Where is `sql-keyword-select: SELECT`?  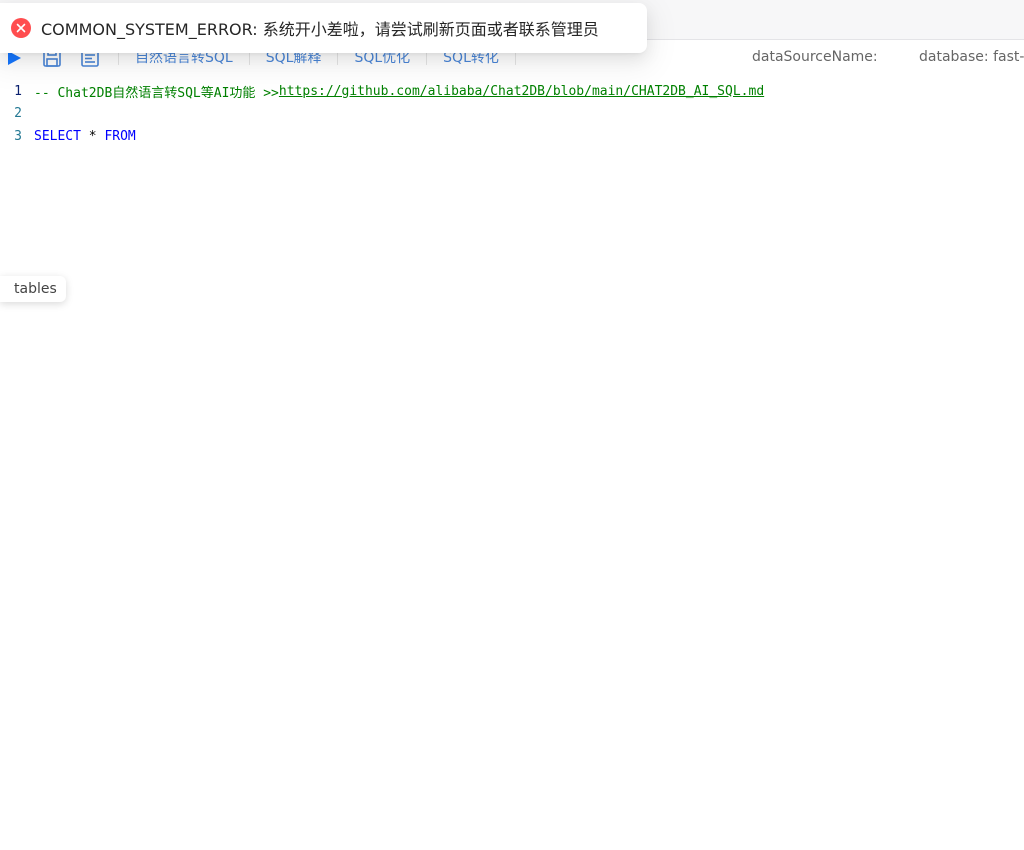 sql-keyword-select: SELECT is located at coordinates (57, 136).